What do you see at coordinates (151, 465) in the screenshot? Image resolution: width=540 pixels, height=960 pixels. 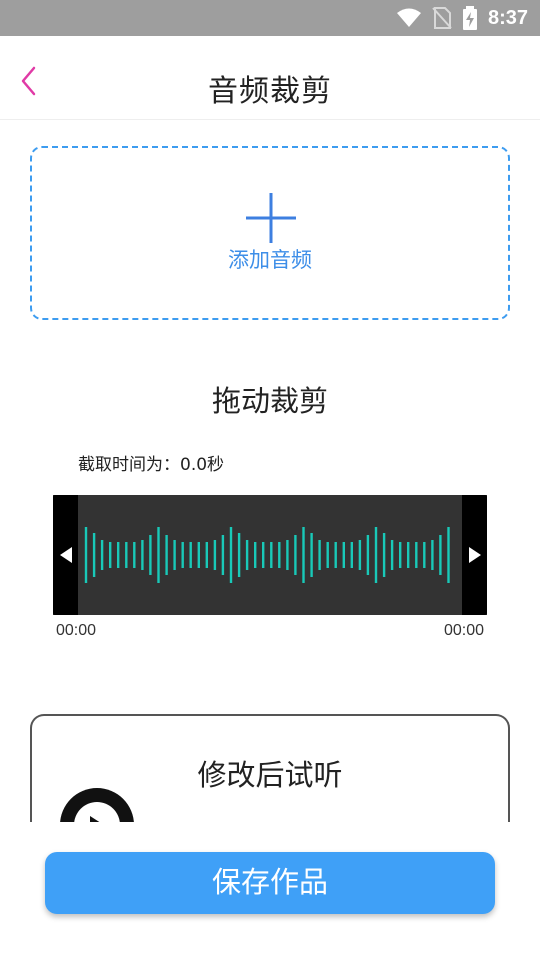 I see `clip-duration-label: 截取时间为：0.0秒` at bounding box center [151, 465].